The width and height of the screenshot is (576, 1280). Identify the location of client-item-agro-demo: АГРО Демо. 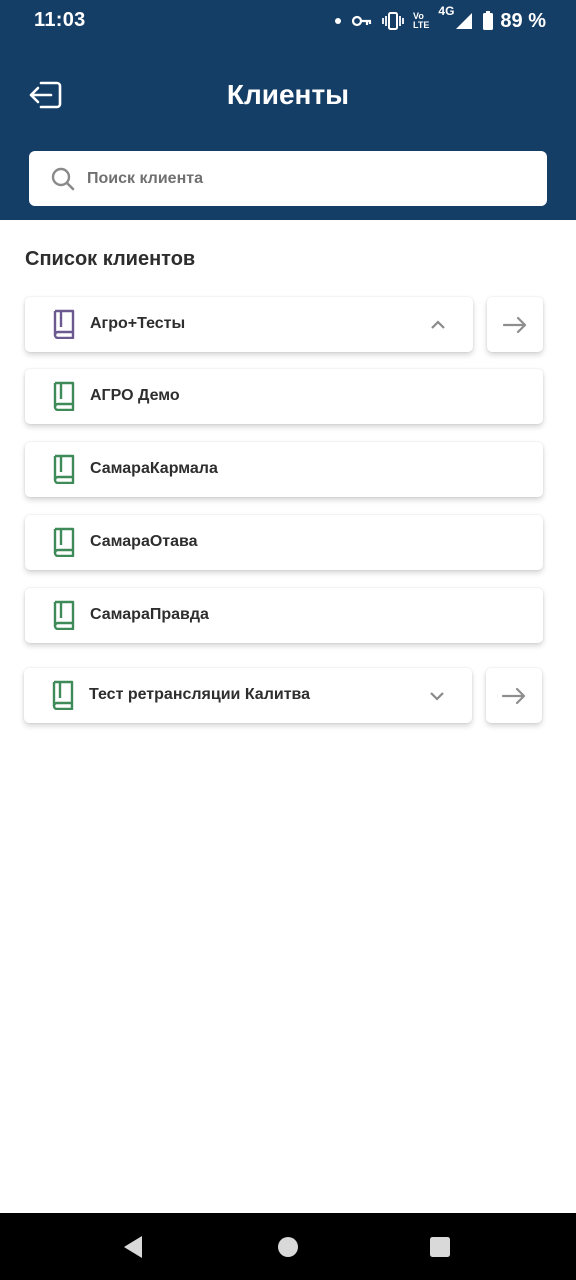
(284, 396).